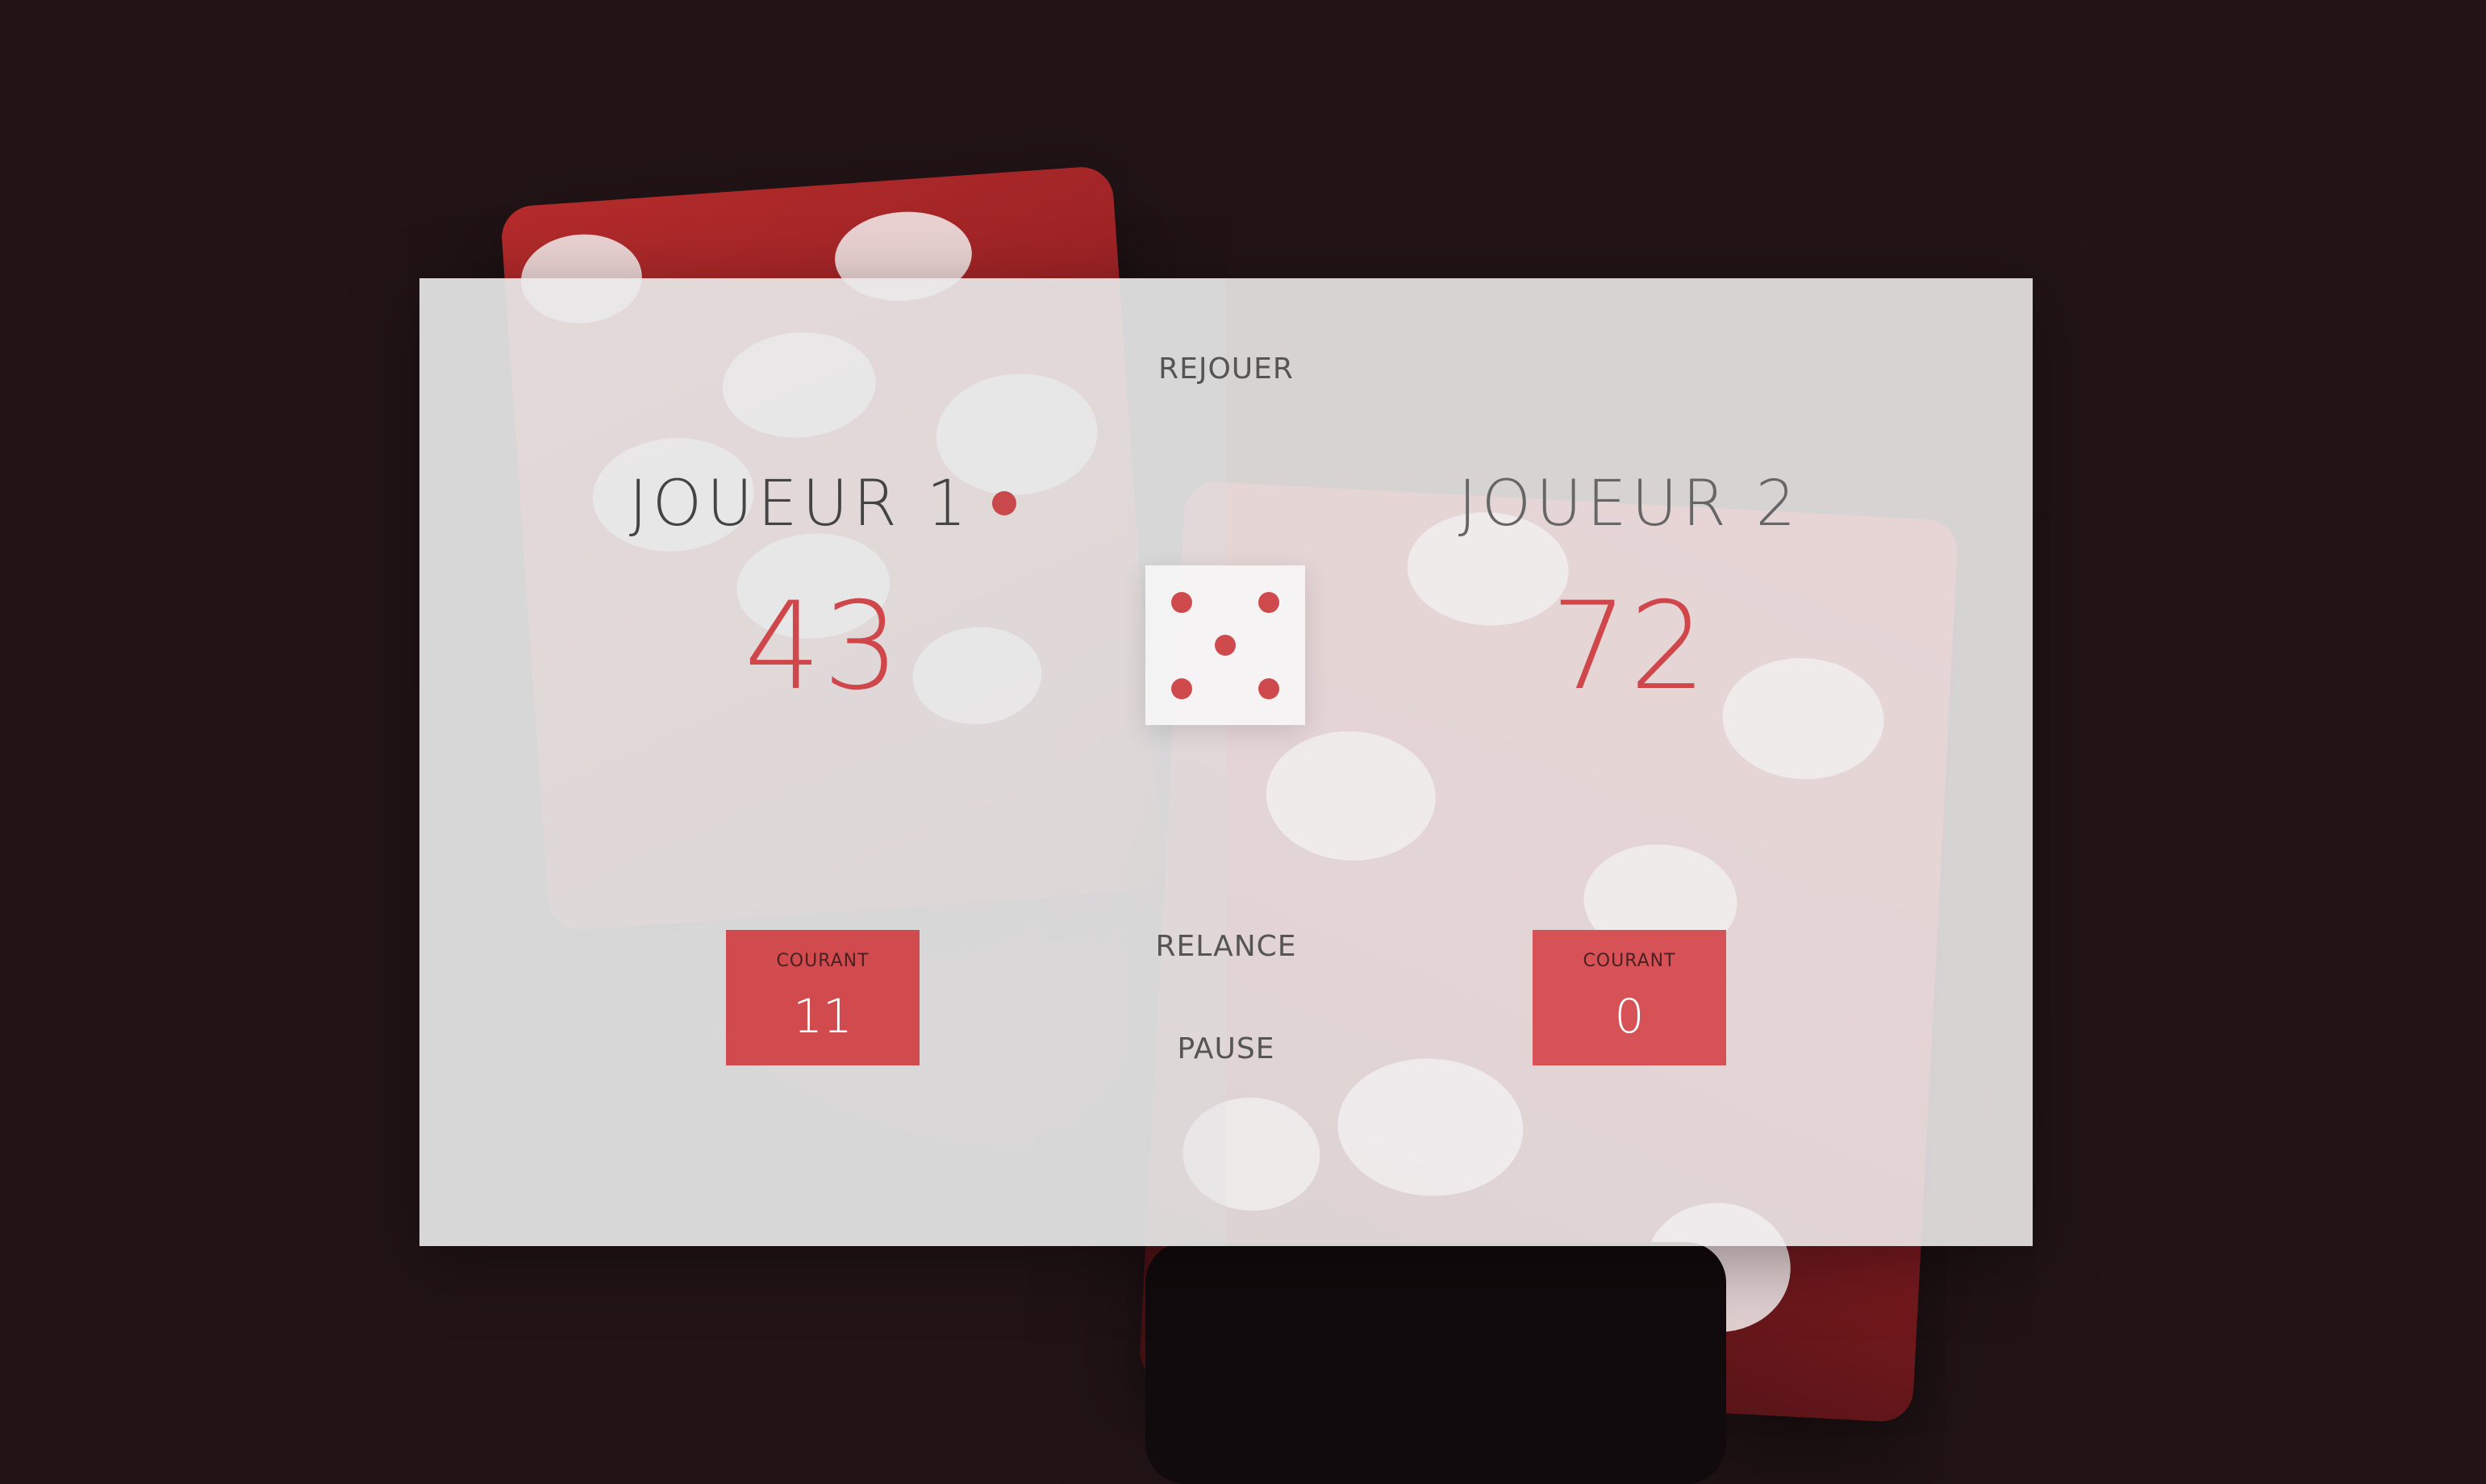 The height and width of the screenshot is (1484, 2486). What do you see at coordinates (1629, 647) in the screenshot?
I see `player-2-score: 72` at bounding box center [1629, 647].